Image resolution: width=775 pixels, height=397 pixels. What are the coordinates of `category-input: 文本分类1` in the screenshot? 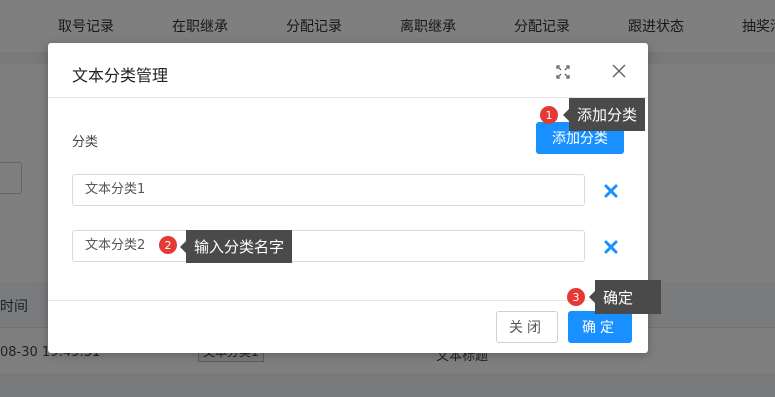 It's located at (328, 190).